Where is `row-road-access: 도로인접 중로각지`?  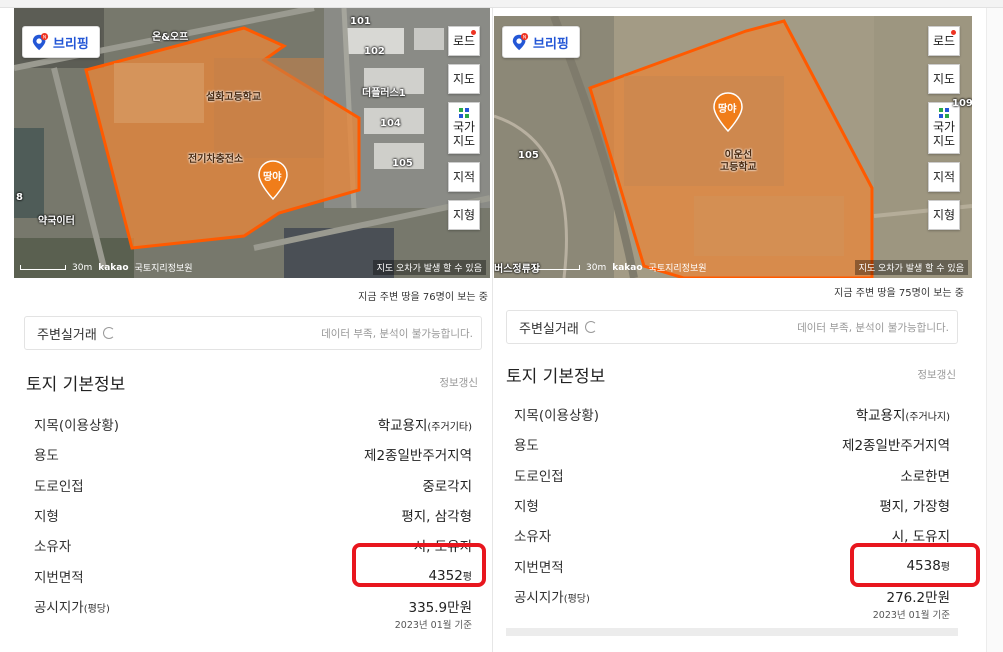
row-road-access: 도로인접 중로각지 is located at coordinates (253, 486).